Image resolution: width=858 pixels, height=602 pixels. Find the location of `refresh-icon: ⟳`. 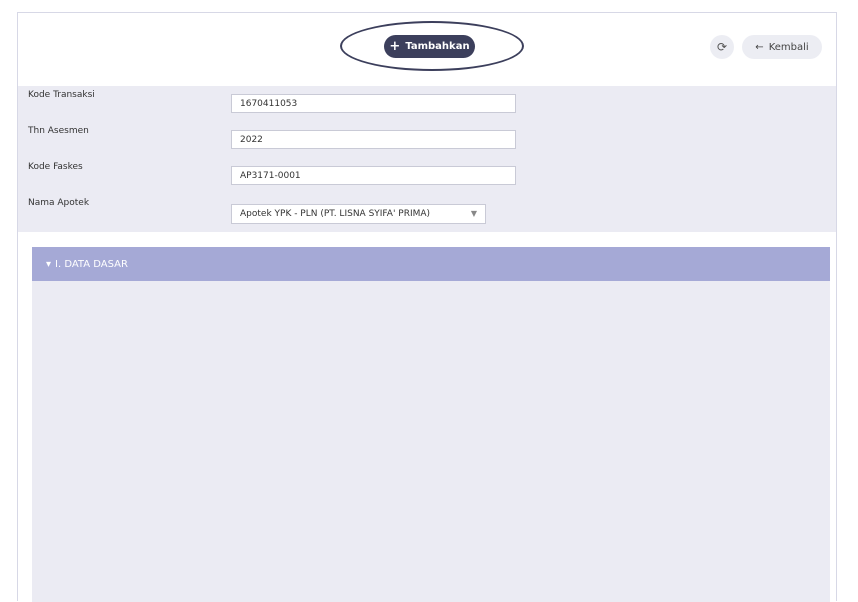

refresh-icon: ⟳ is located at coordinates (722, 47).